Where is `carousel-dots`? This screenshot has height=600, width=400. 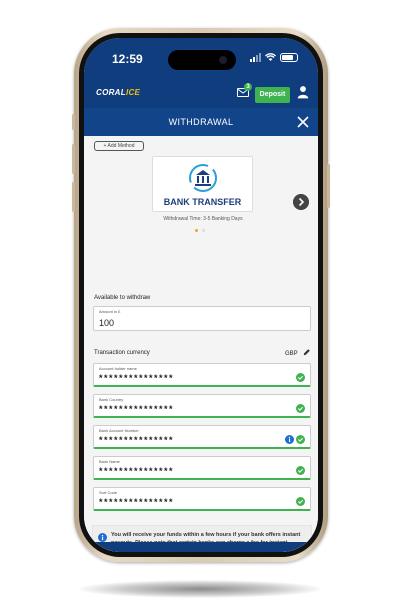
carousel-dots is located at coordinates (200, 230).